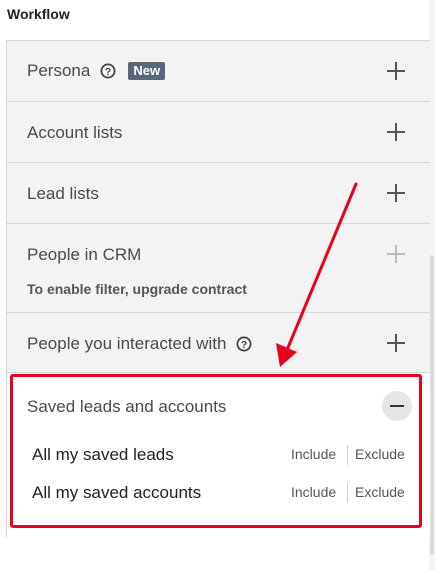  What do you see at coordinates (63, 193) in the screenshot?
I see `filter-label: Lead lists` at bounding box center [63, 193].